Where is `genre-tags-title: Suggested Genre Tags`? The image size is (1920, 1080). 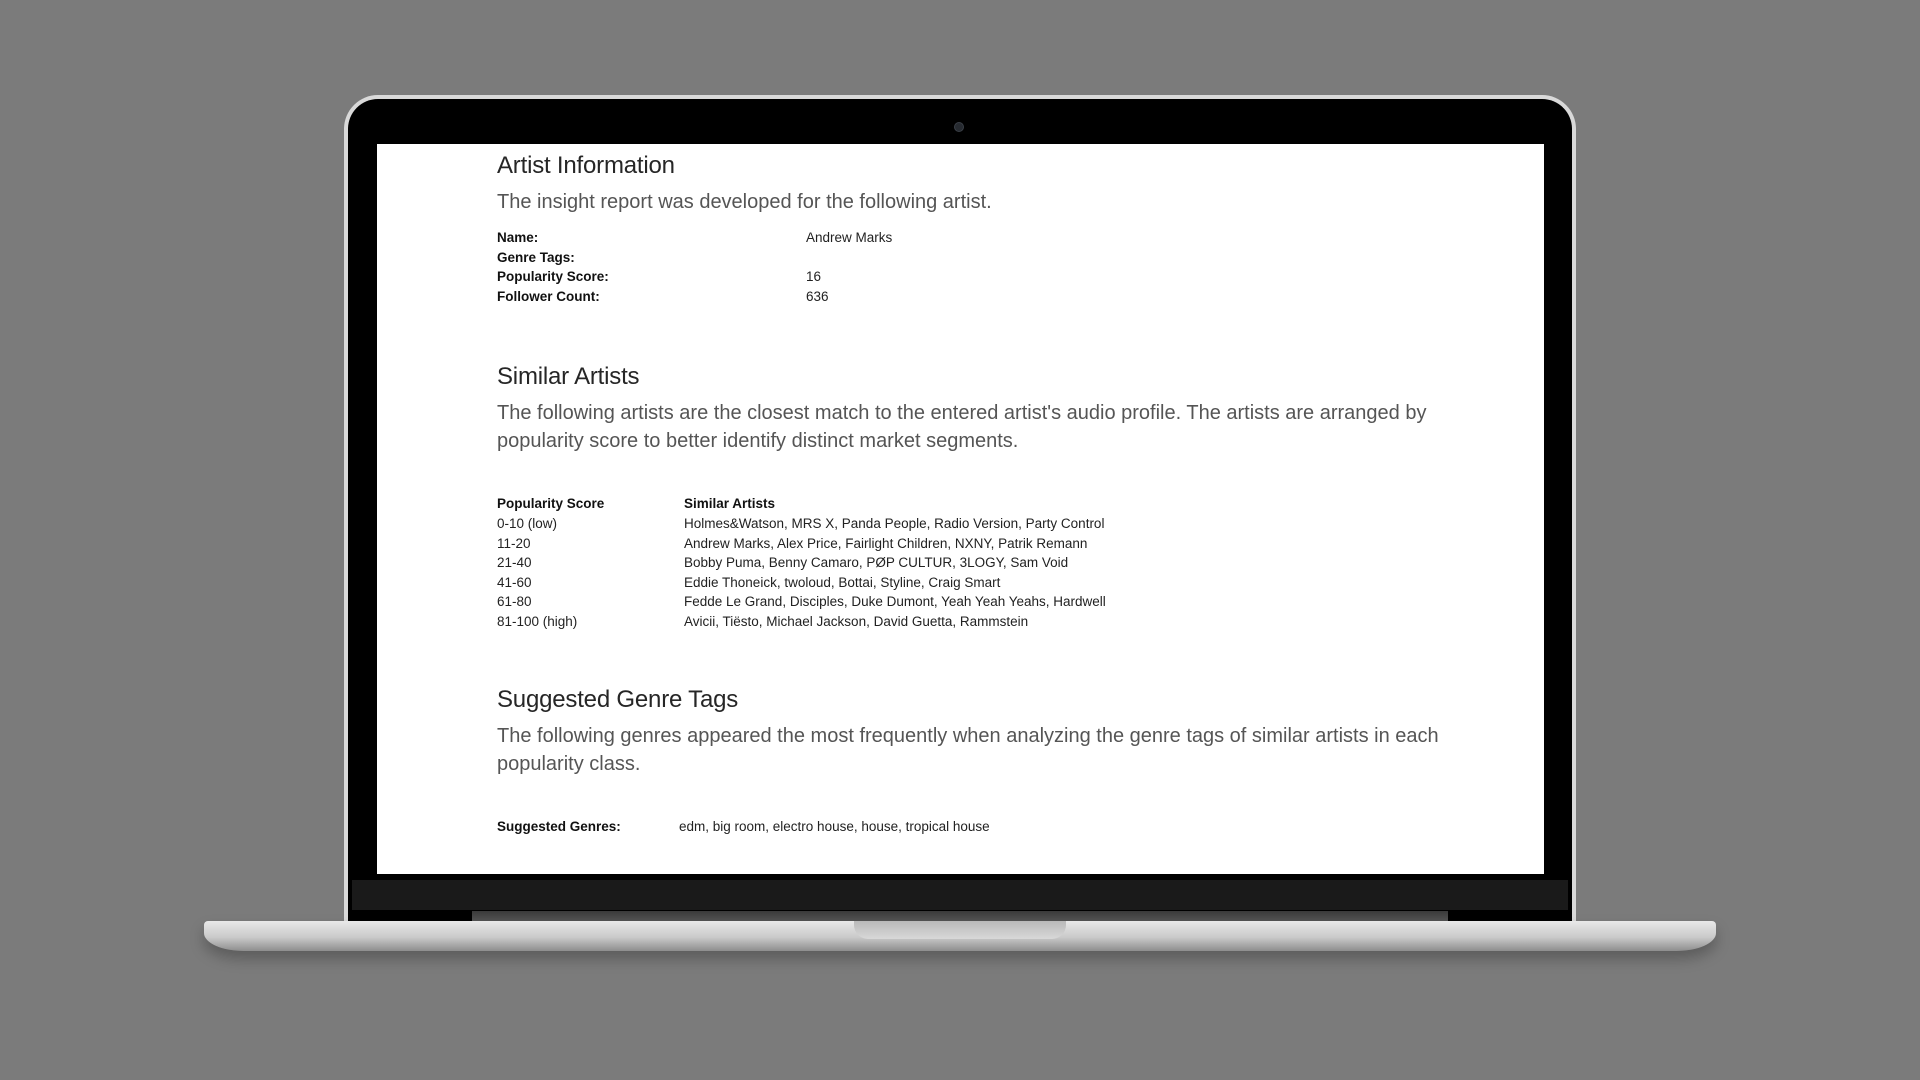
genre-tags-title: Suggested Genre Tags is located at coordinates (618, 699).